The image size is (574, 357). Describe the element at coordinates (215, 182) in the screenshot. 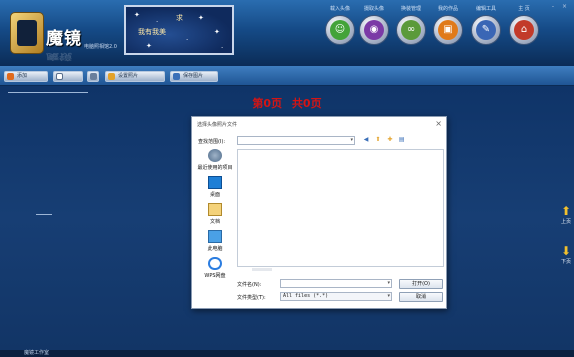

I see `desktop-icon` at that location.